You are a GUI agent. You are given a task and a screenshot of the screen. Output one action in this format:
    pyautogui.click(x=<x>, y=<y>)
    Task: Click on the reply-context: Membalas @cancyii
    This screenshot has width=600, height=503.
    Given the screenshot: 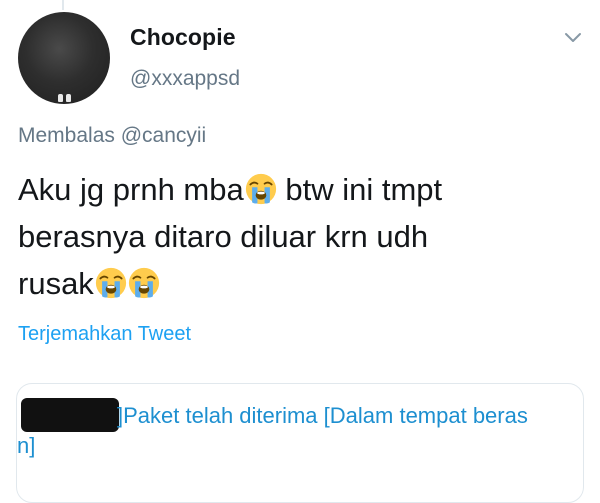 What is the action you would take?
    pyautogui.click(x=112, y=136)
    